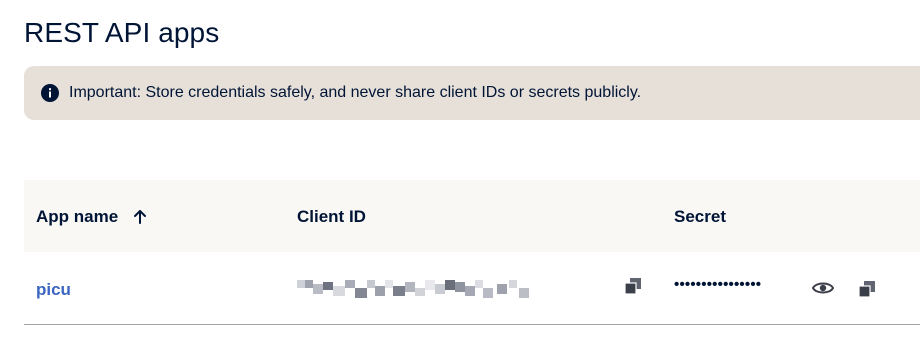 Image resolution: width=920 pixels, height=350 pixels. What do you see at coordinates (823, 288) in the screenshot?
I see `eye-icon` at bounding box center [823, 288].